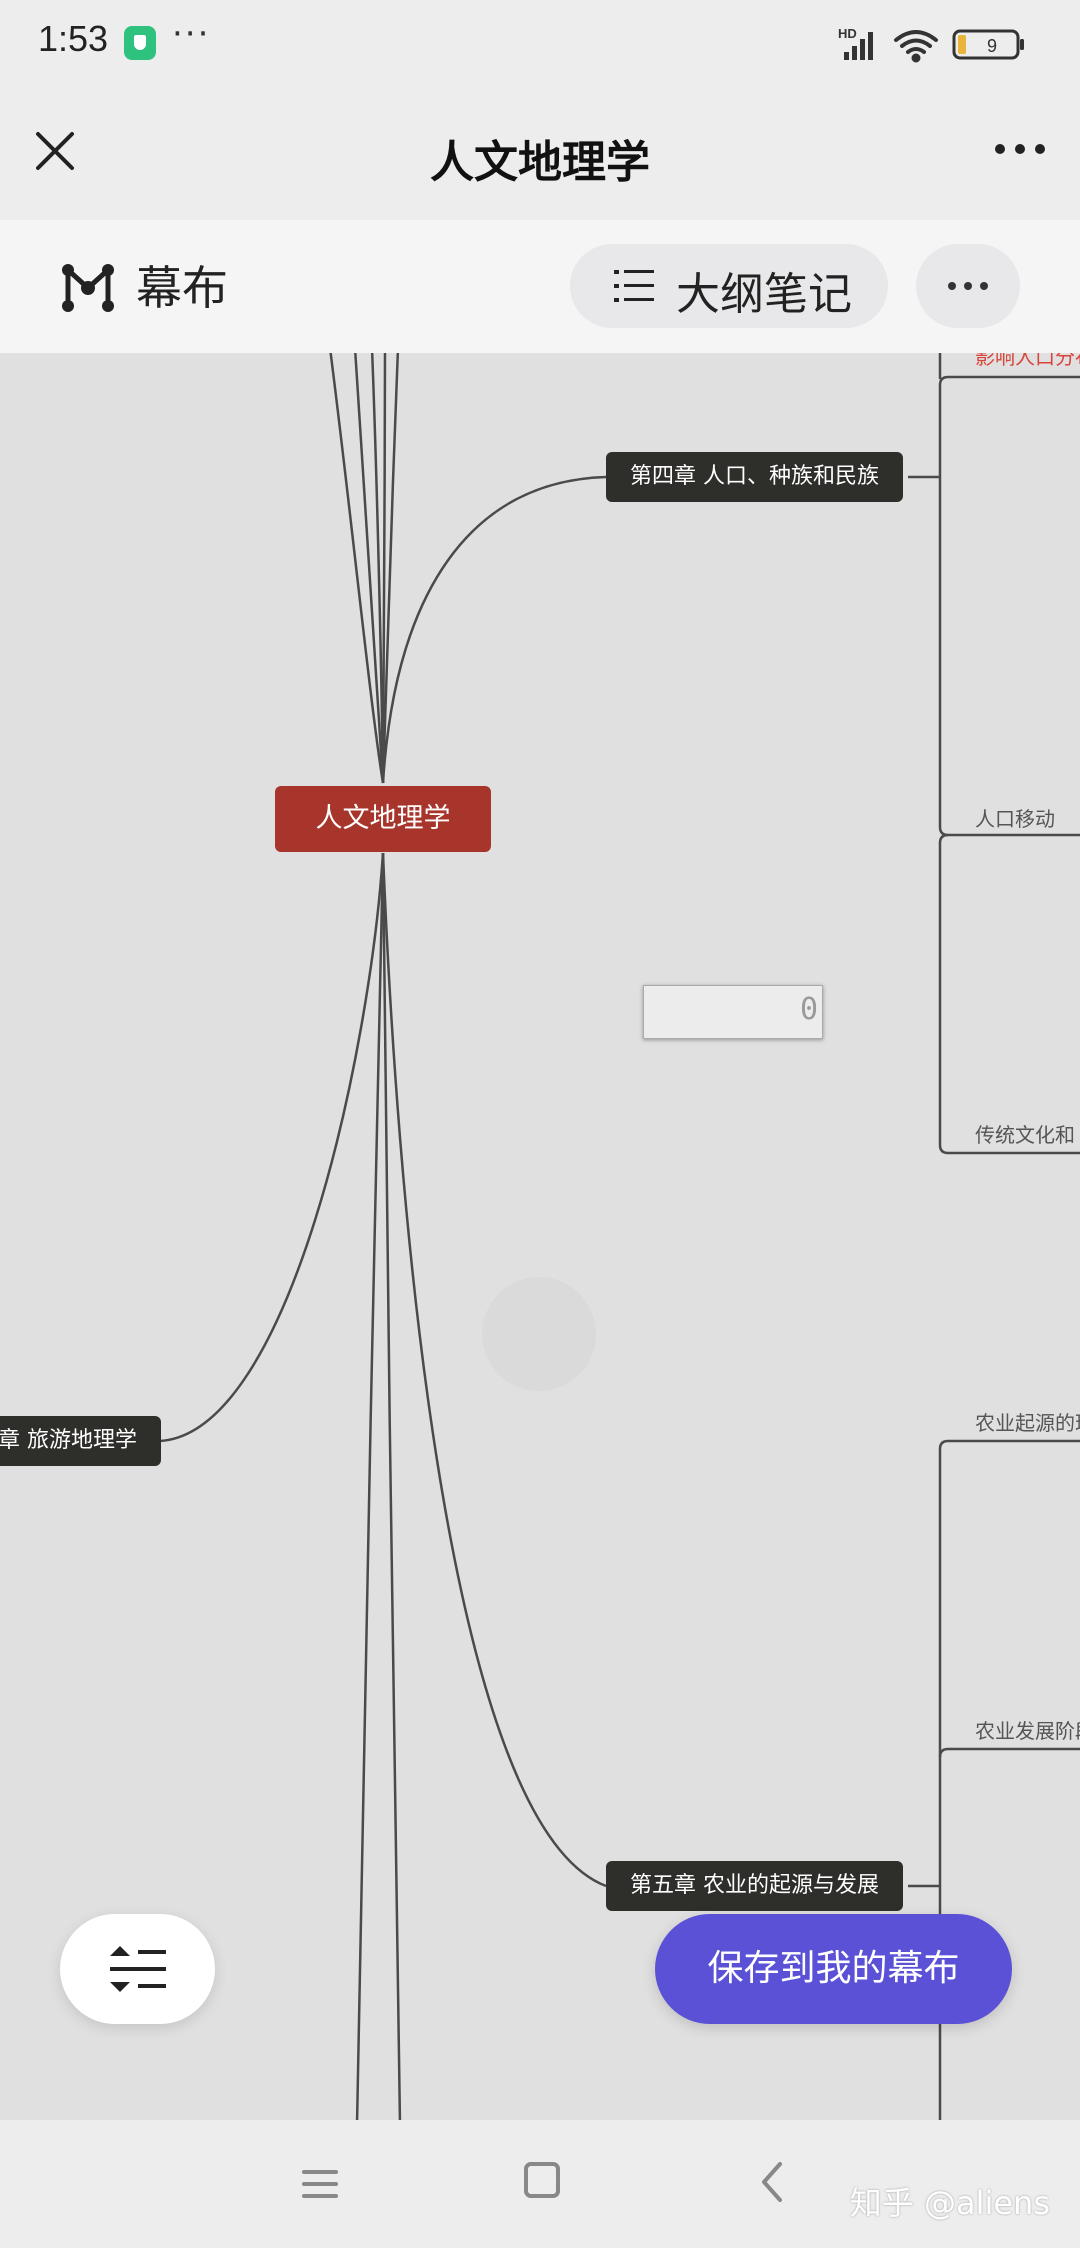 This screenshot has height=2248, width=1080. Describe the element at coordinates (949, 2203) in the screenshot. I see `zhihu-watermark: 知乎 @aliens` at that location.